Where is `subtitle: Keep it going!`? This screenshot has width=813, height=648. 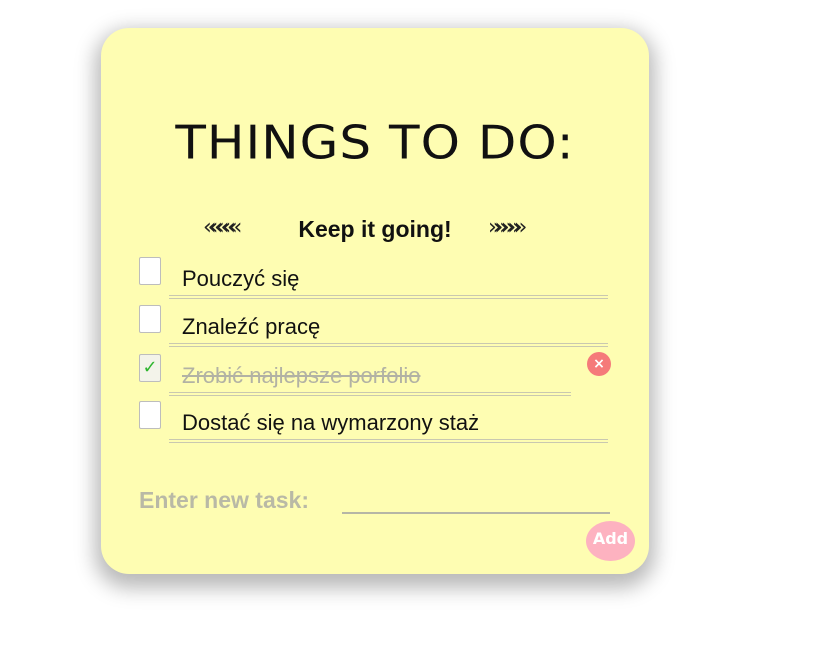
subtitle: Keep it going! is located at coordinates (375, 229).